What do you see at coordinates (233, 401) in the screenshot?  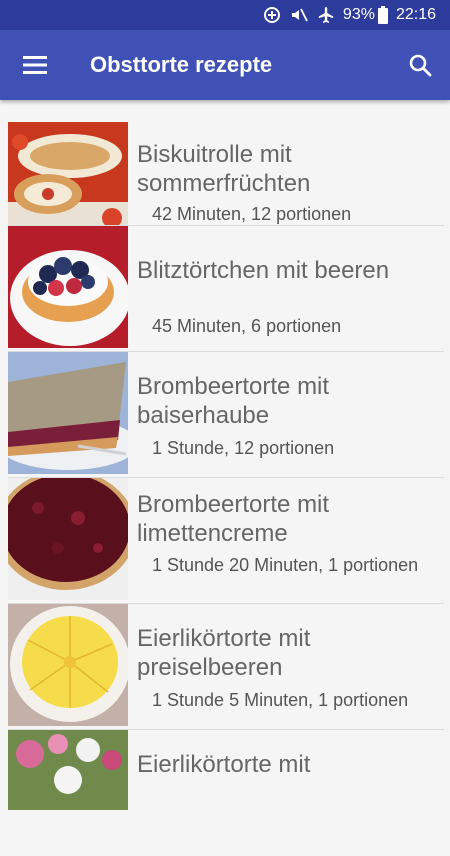 I see `recipe-title: Brombeertorte mit baiserhaube` at bounding box center [233, 401].